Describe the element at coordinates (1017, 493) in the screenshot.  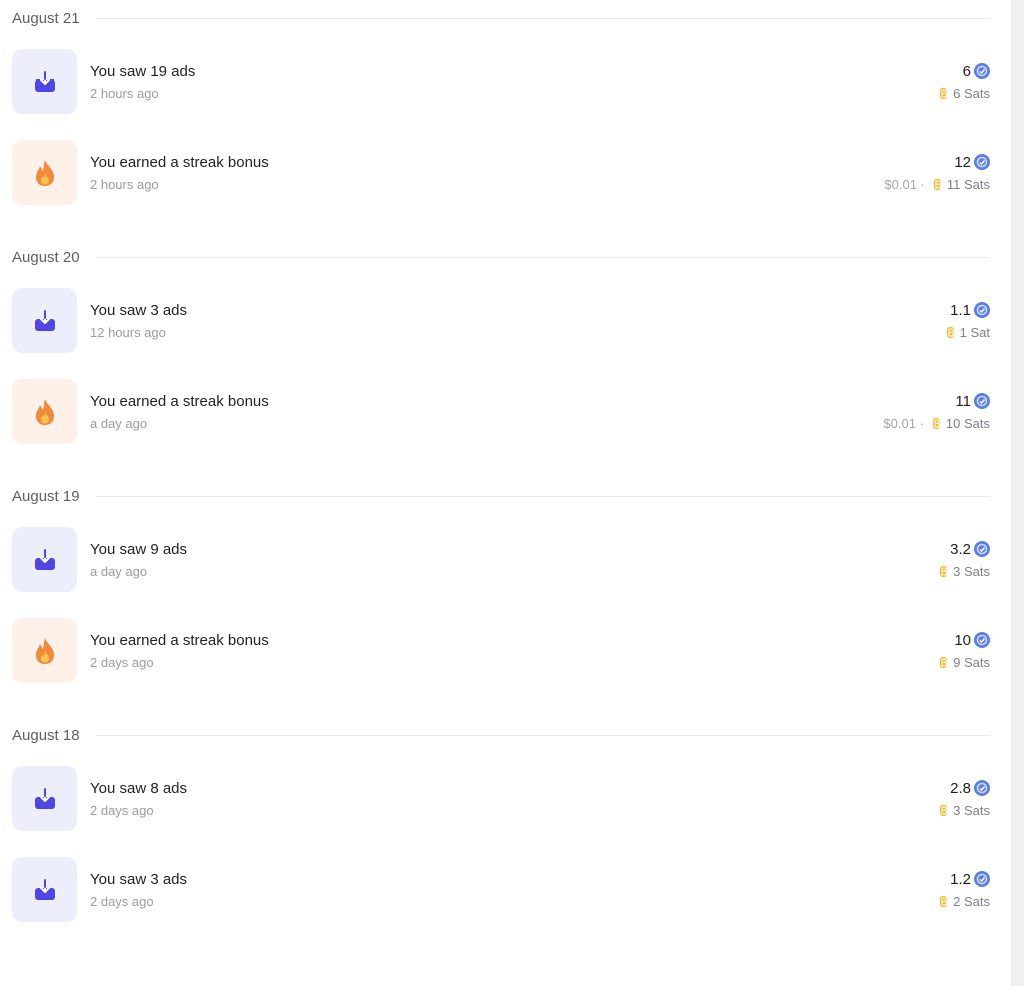
I see `scrollbar` at that location.